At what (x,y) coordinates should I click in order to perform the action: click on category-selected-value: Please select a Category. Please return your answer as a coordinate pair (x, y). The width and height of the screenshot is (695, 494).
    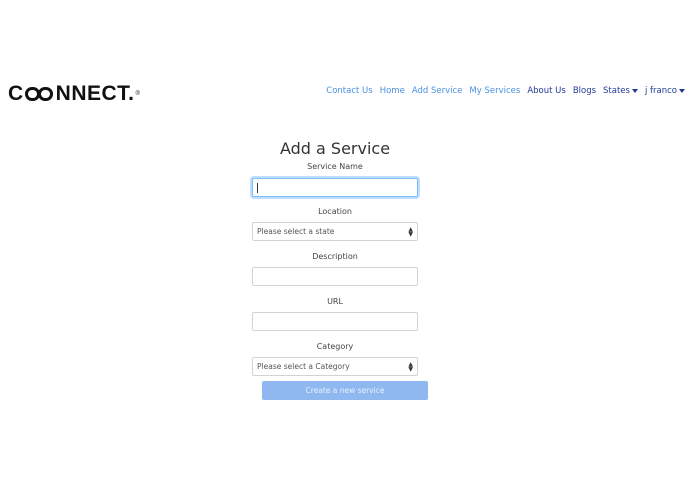
    Looking at the image, I should click on (303, 366).